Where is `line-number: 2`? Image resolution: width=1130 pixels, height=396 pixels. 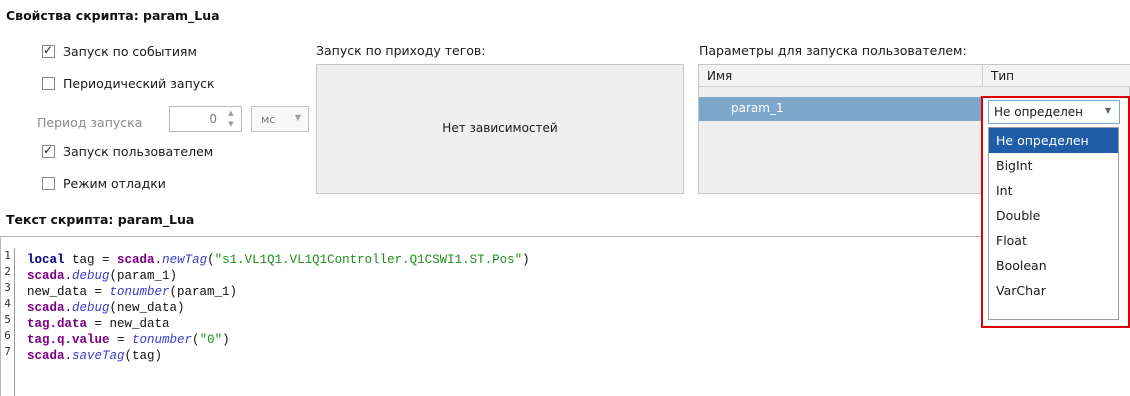
line-number: 2 is located at coordinates (7, 271).